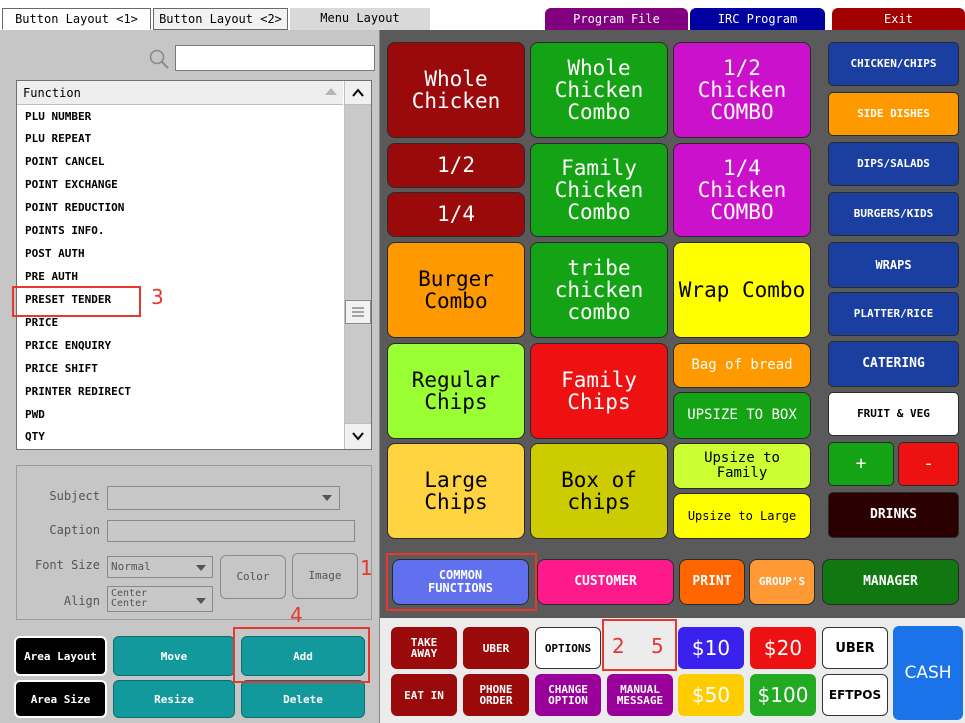  Describe the element at coordinates (605, 582) in the screenshot. I see `customer-button: CUSTOMER` at that location.